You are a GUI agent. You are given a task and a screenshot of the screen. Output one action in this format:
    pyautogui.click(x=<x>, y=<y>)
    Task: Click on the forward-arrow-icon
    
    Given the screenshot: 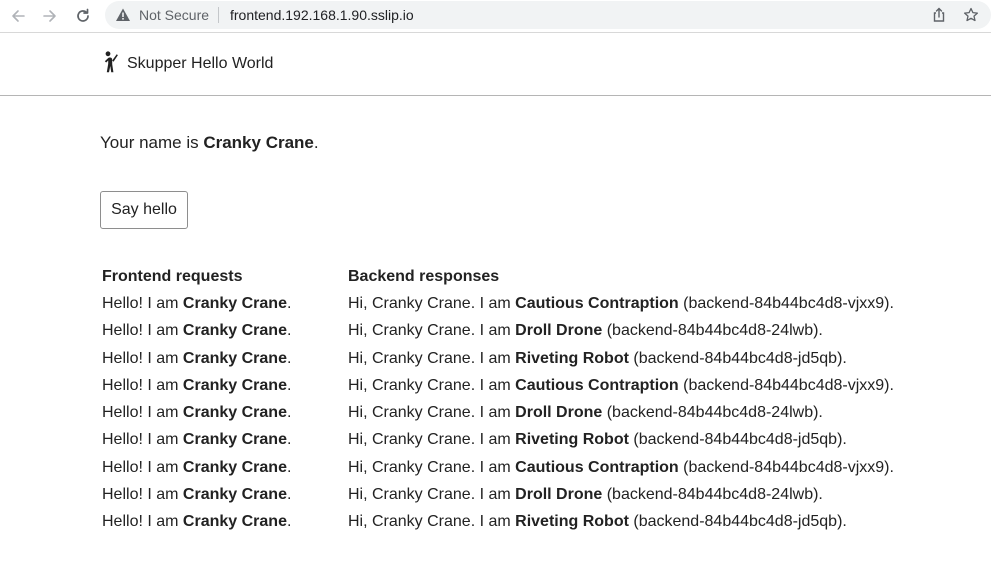 What is the action you would take?
    pyautogui.click(x=50, y=16)
    